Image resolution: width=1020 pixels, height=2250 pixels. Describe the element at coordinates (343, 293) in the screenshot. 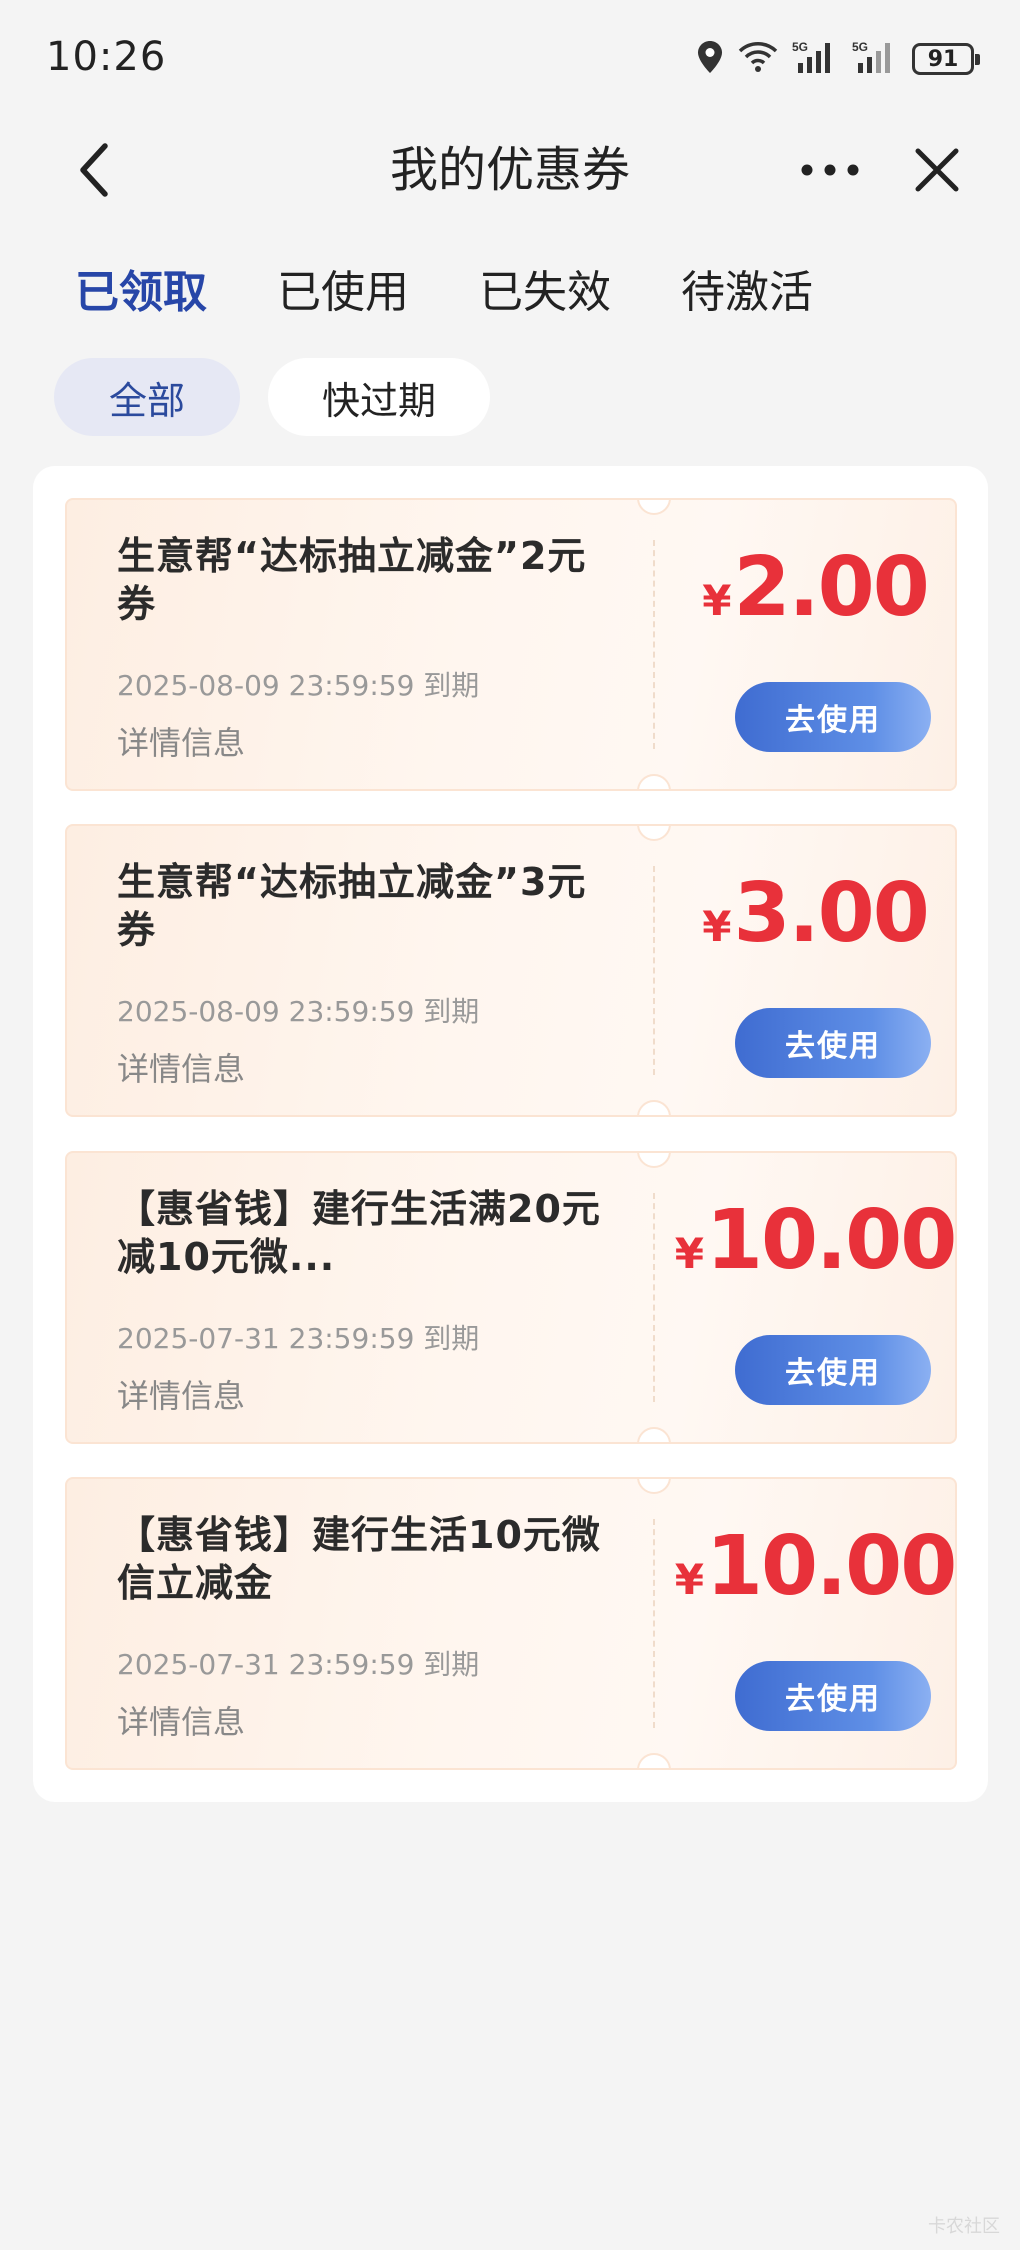

I see `tab-used: 已使用` at that location.